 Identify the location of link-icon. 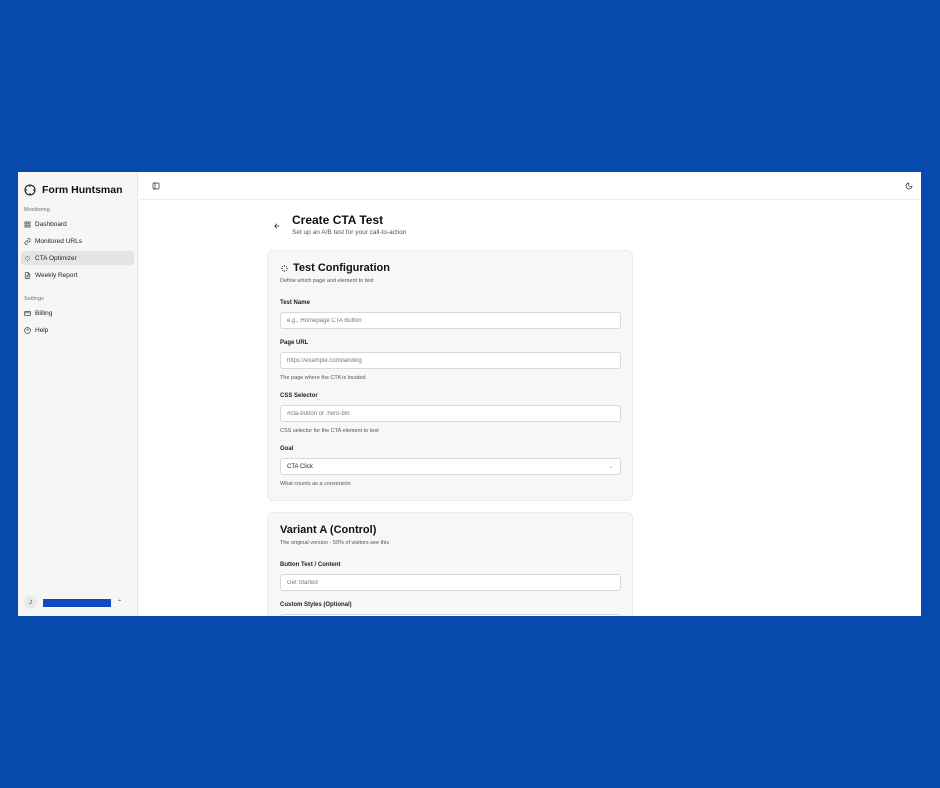
(27, 241).